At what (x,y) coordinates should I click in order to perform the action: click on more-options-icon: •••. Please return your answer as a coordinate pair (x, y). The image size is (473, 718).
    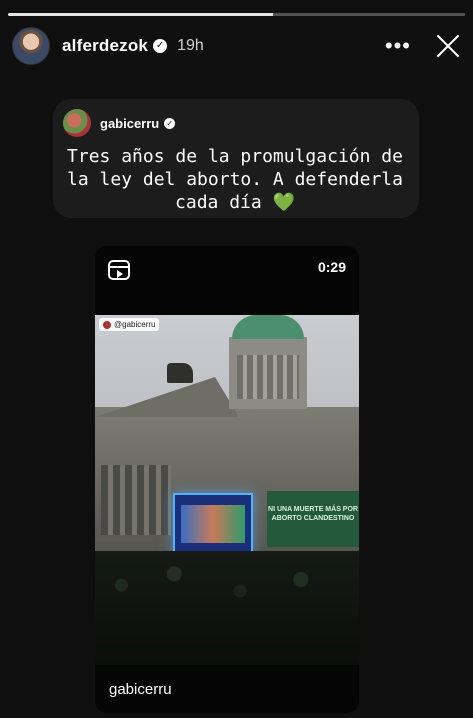
    Looking at the image, I should click on (398, 46).